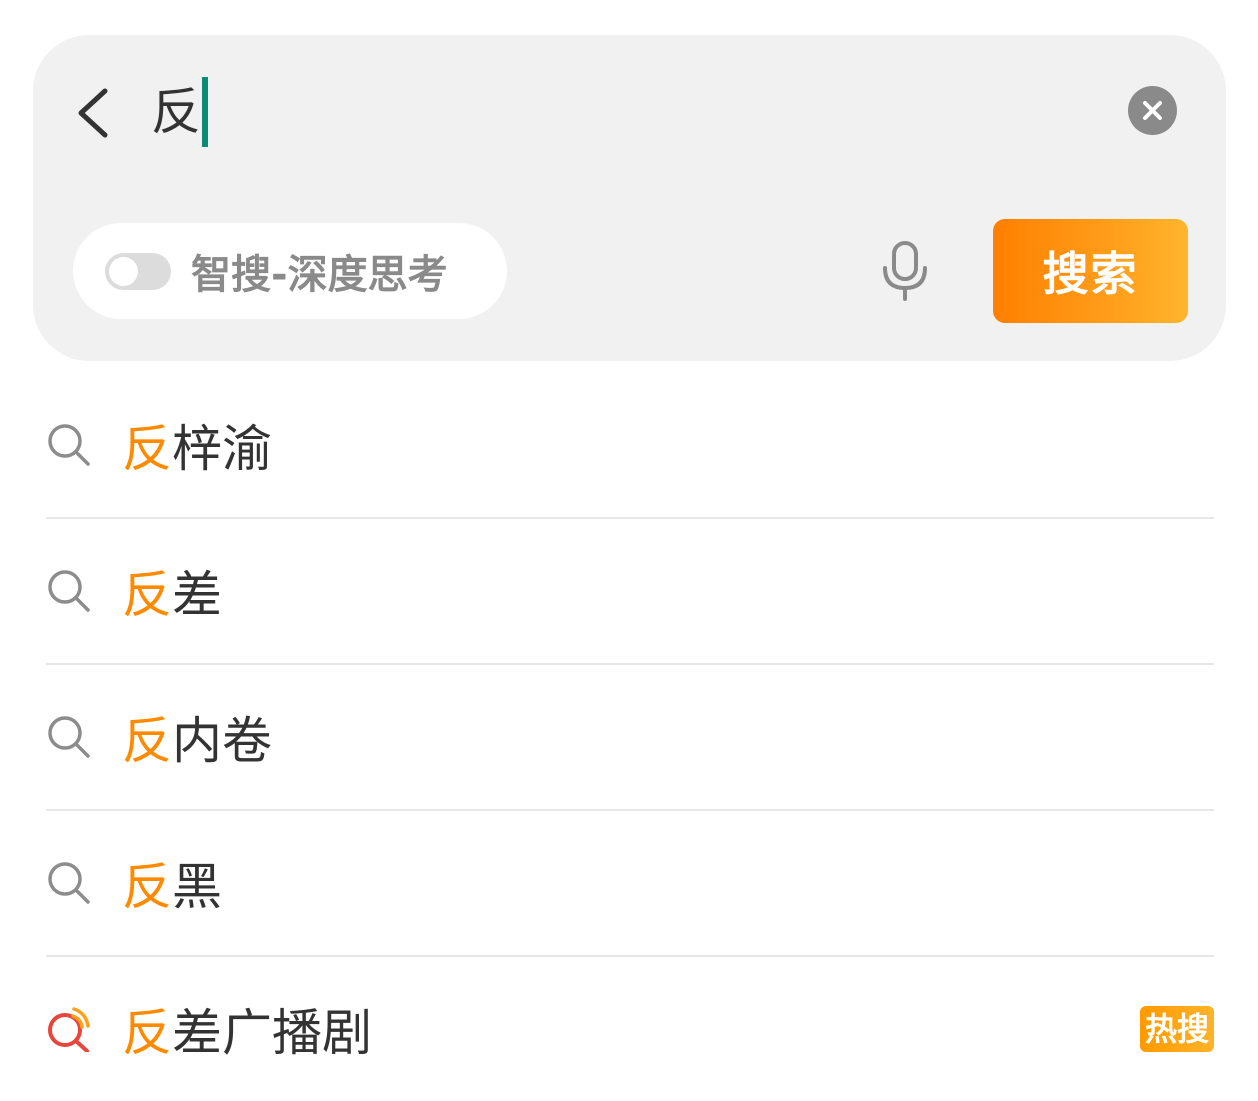  I want to click on suggestion-rest: 黑, so click(197, 887).